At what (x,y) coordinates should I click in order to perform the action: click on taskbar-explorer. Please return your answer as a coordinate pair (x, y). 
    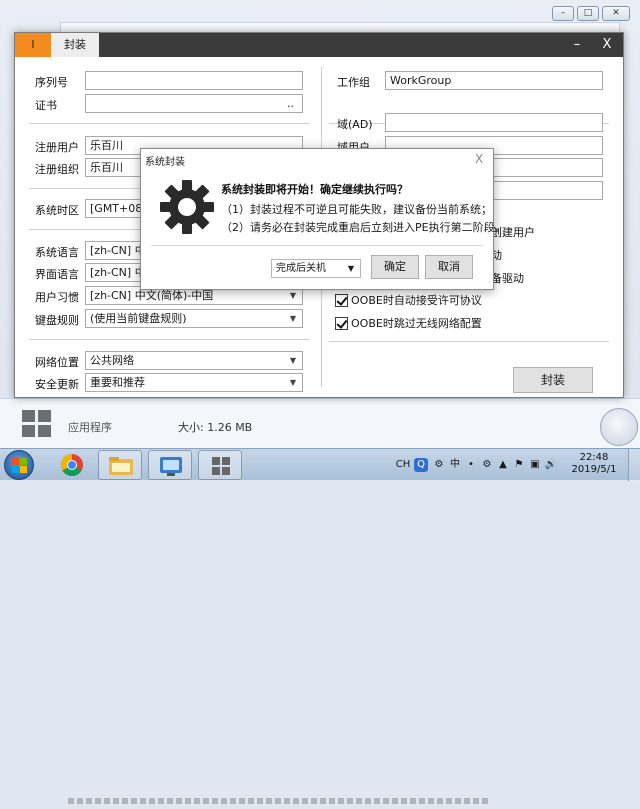
    Looking at the image, I should click on (120, 465).